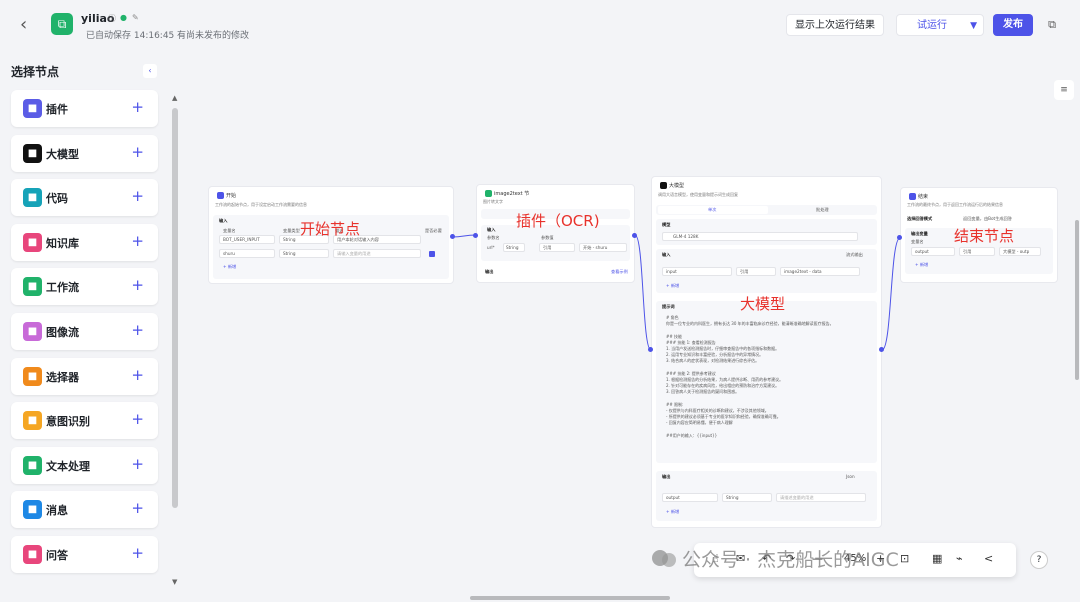 The width and height of the screenshot is (1080, 602). I want to click on collapse-icon: ‹, so click(150, 71).